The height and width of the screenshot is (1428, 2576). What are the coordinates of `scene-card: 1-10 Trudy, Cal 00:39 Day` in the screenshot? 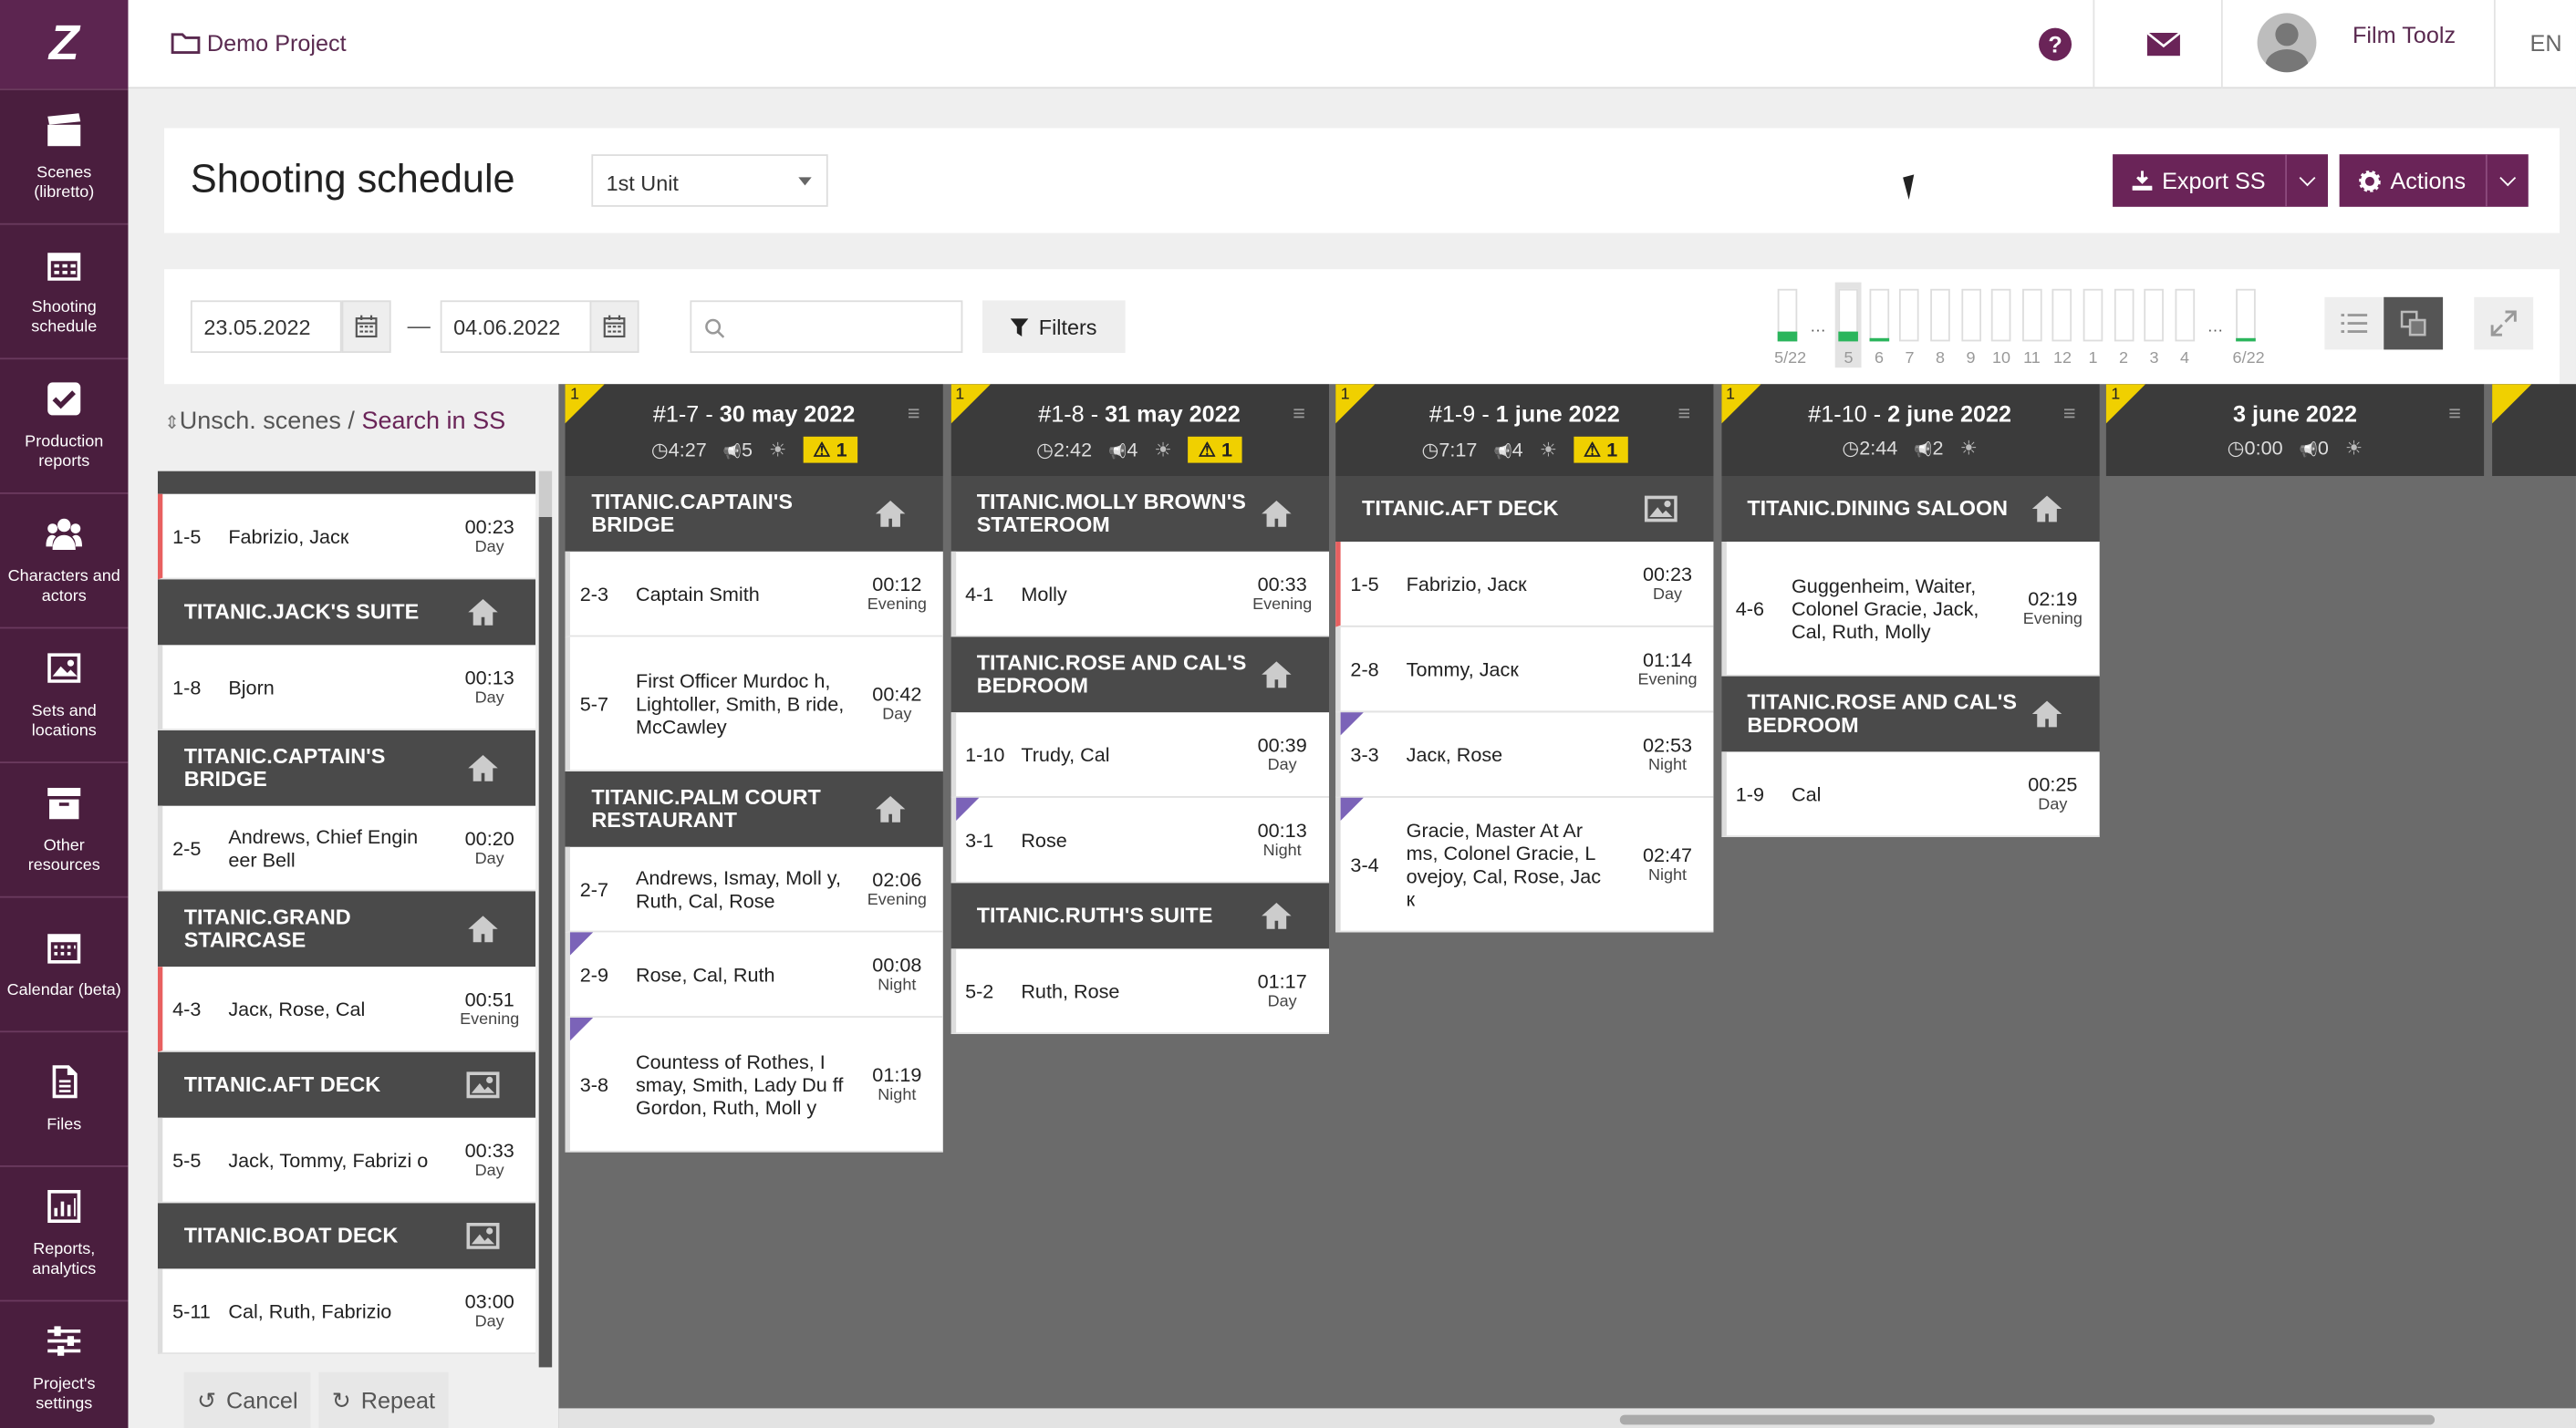 It's located at (1139, 755).